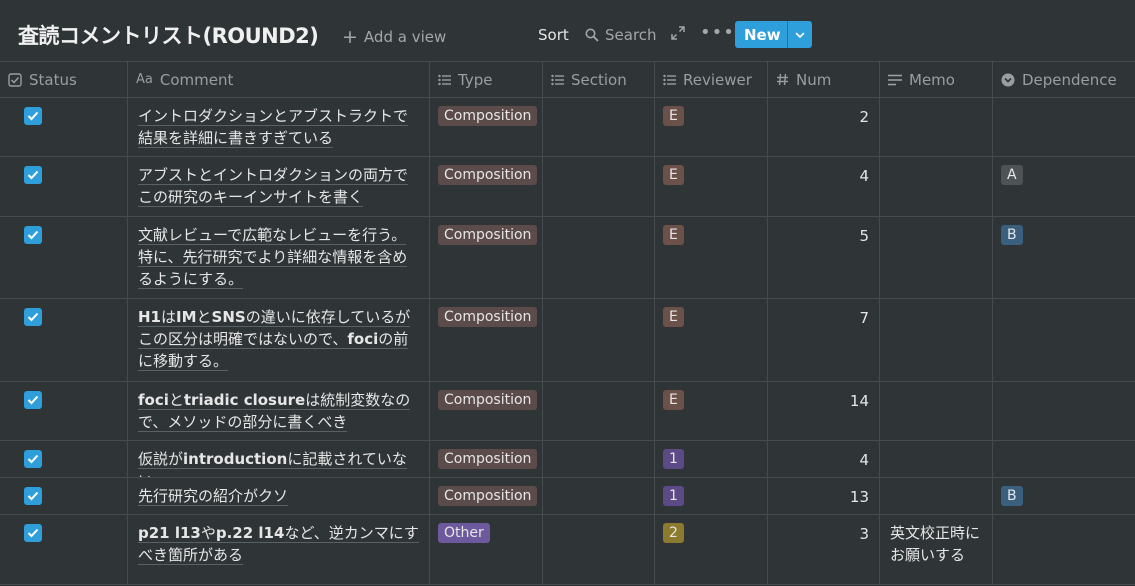 The width and height of the screenshot is (1135, 586). What do you see at coordinates (773, 34) in the screenshot?
I see `new-button: New` at bounding box center [773, 34].